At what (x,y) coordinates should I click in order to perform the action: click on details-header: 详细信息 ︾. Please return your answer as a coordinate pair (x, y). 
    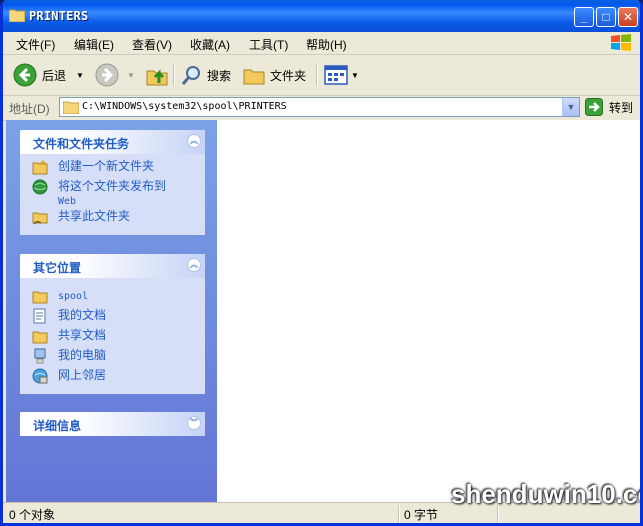
    Looking at the image, I should click on (112, 424).